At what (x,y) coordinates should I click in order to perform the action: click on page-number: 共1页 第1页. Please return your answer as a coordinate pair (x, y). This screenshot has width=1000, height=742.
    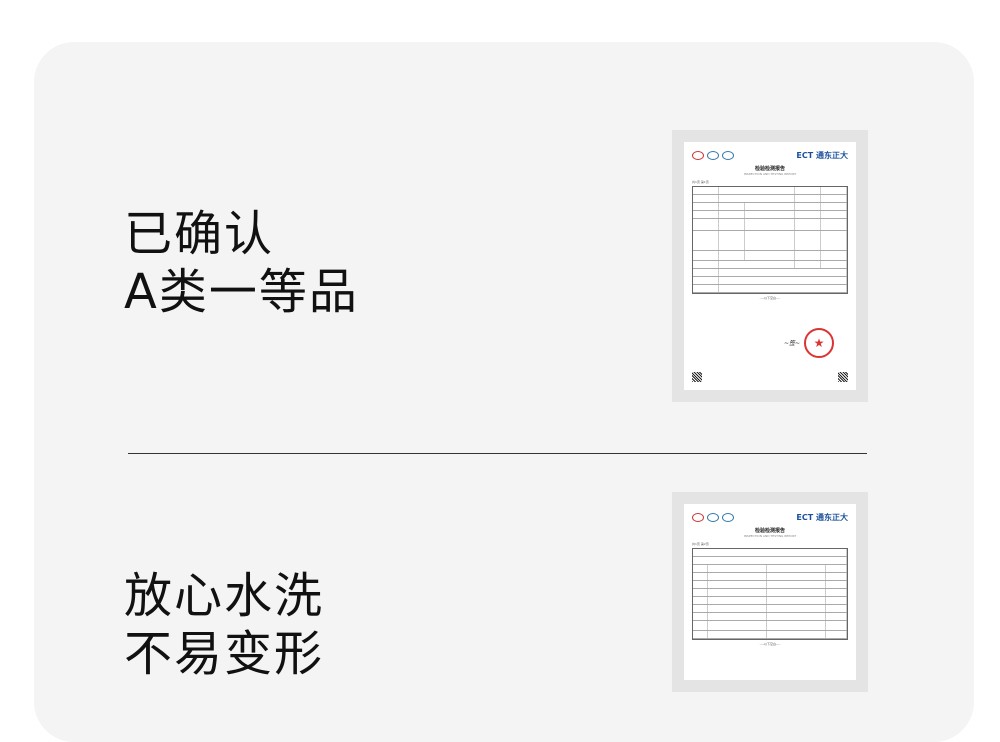
    Looking at the image, I should click on (700, 182).